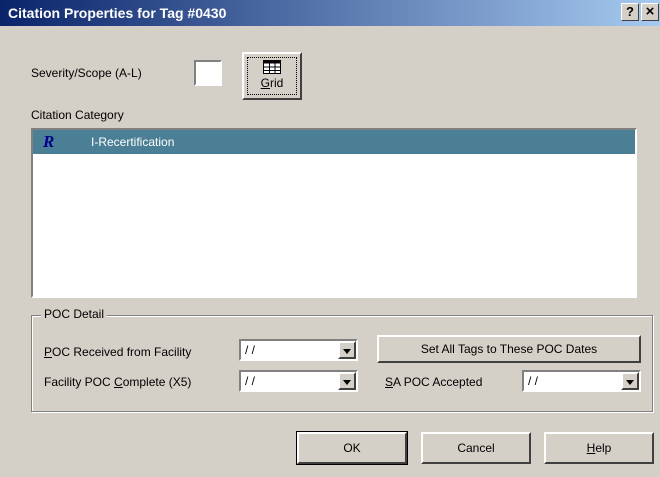 This screenshot has height=477, width=660. What do you see at coordinates (476, 448) in the screenshot?
I see `cancel-button: Cancel` at bounding box center [476, 448].